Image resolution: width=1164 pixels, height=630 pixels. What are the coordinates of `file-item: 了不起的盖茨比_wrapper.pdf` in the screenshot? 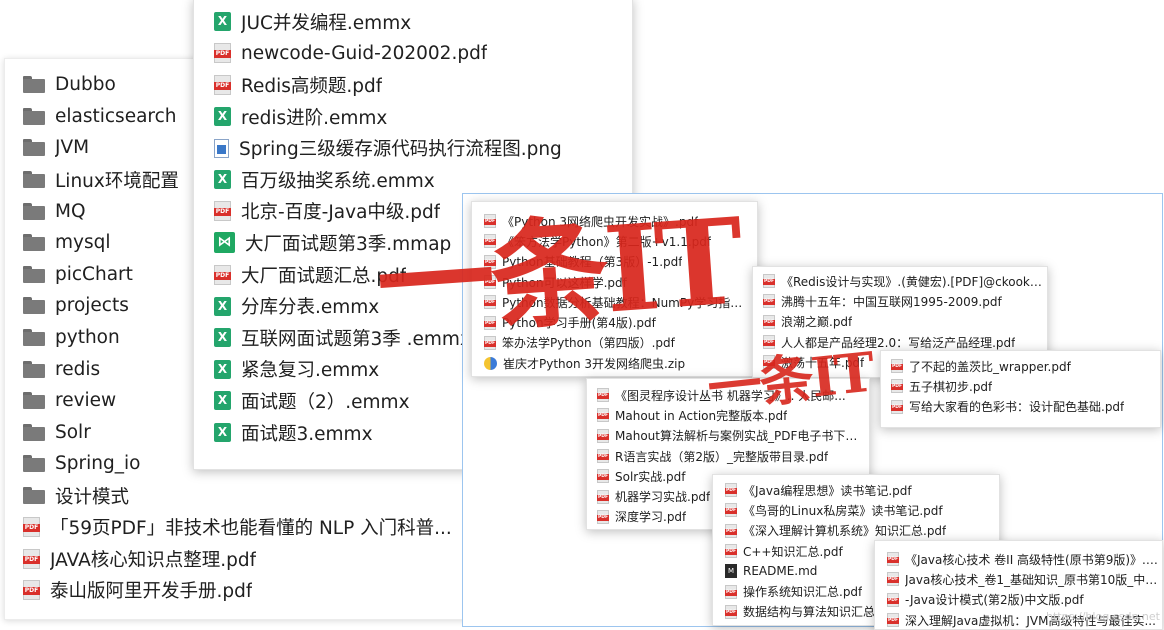 It's located at (1023, 366).